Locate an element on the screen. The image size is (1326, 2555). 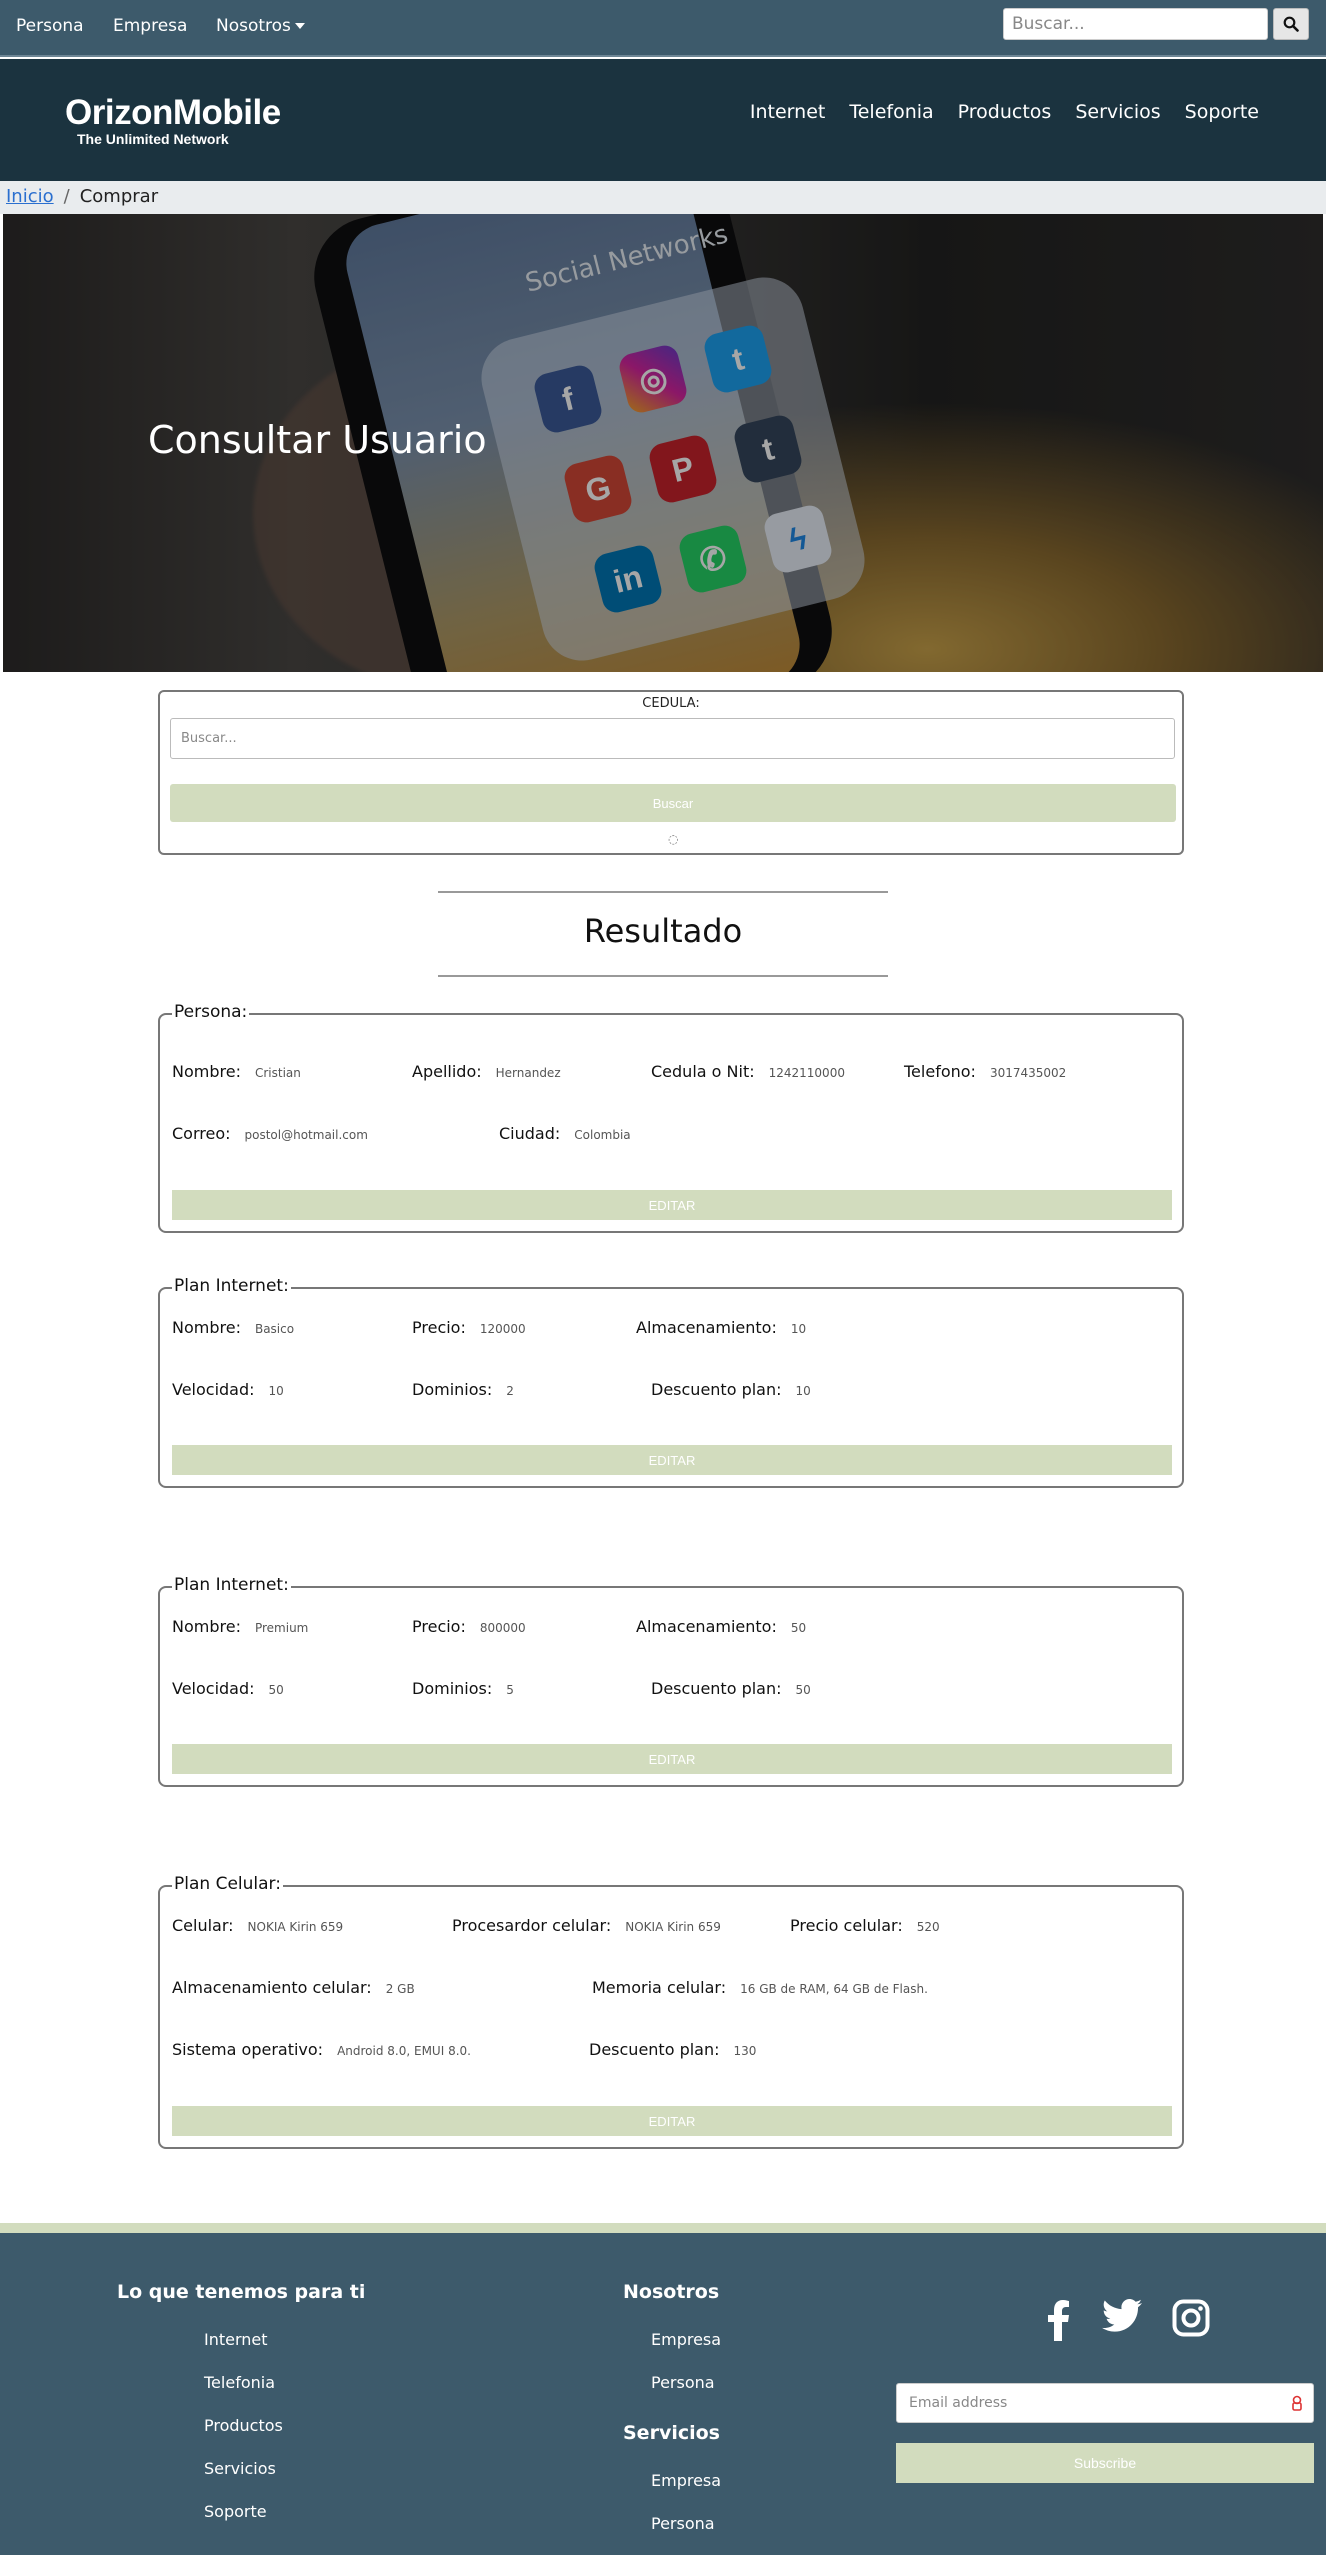
label: Velocidad: is located at coordinates (213, 1688).